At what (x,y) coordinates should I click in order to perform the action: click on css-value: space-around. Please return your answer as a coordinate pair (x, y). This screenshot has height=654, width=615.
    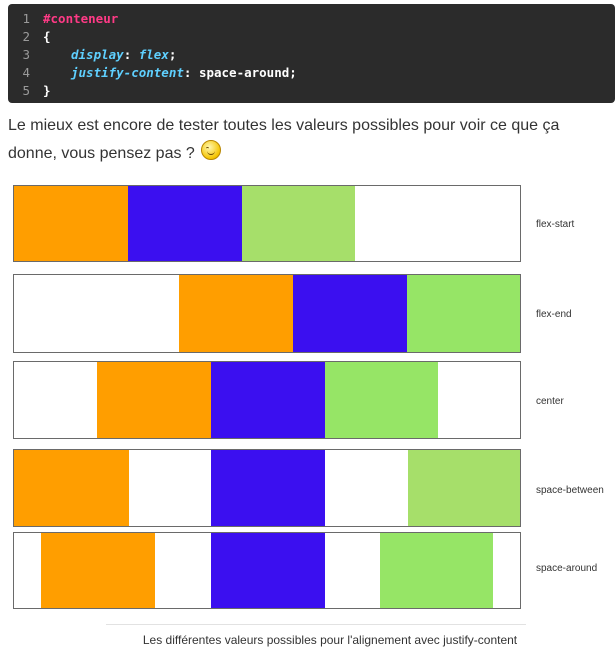
    Looking at the image, I should click on (244, 72).